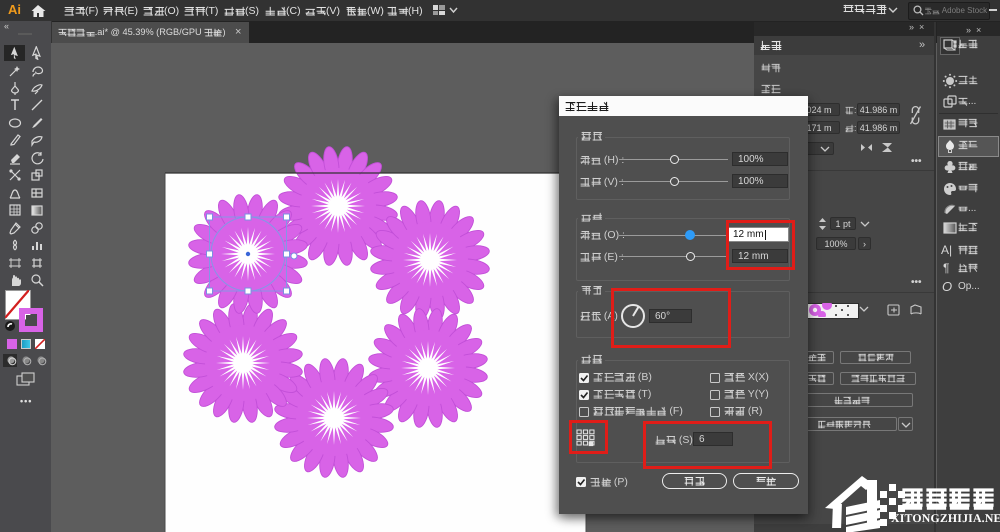 This screenshot has height=532, width=1000. I want to click on svg-text: XITONGZHIJIA.NET, so click(945, 518).